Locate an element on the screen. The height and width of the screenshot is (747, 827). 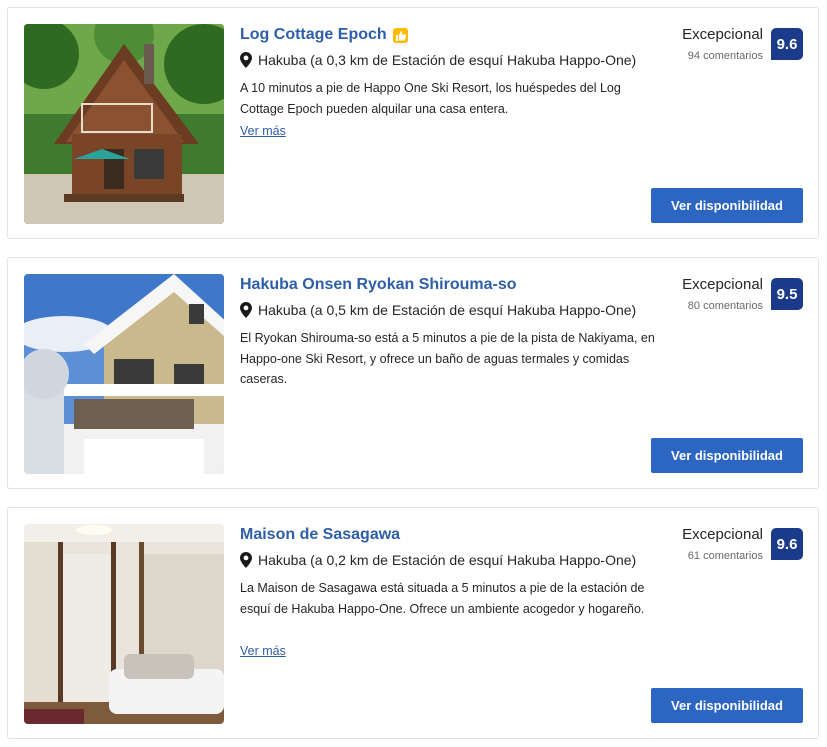
listing-title: Log Cottage Epoch is located at coordinates (324, 35).